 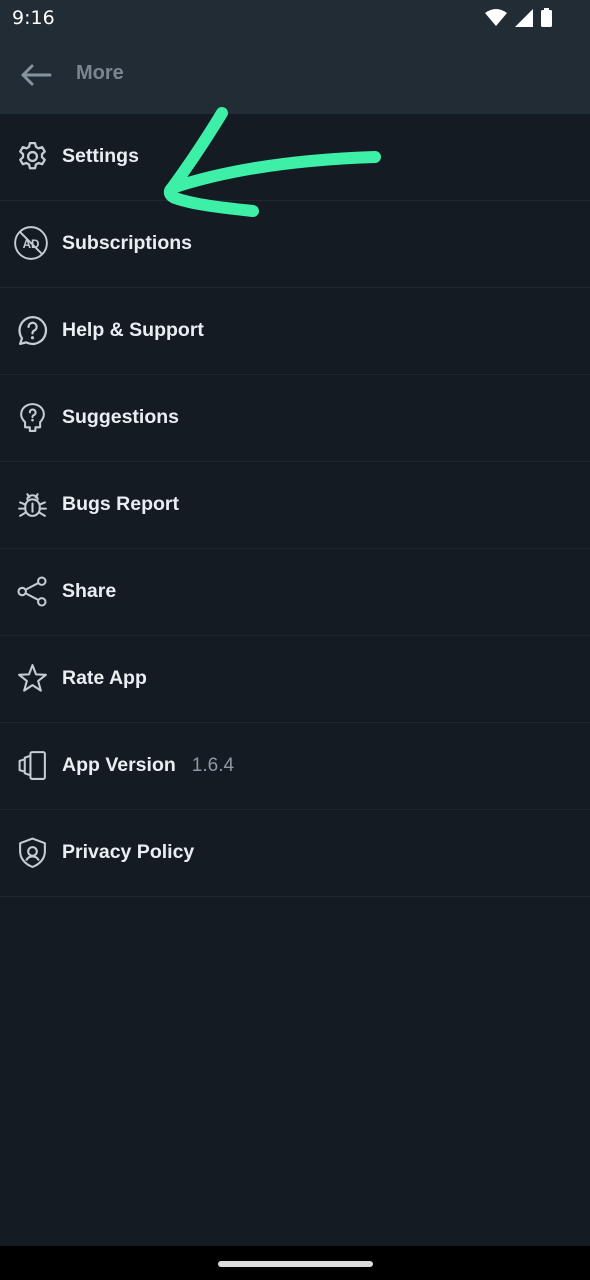 I want to click on suggestion-icon, so click(x=32, y=417).